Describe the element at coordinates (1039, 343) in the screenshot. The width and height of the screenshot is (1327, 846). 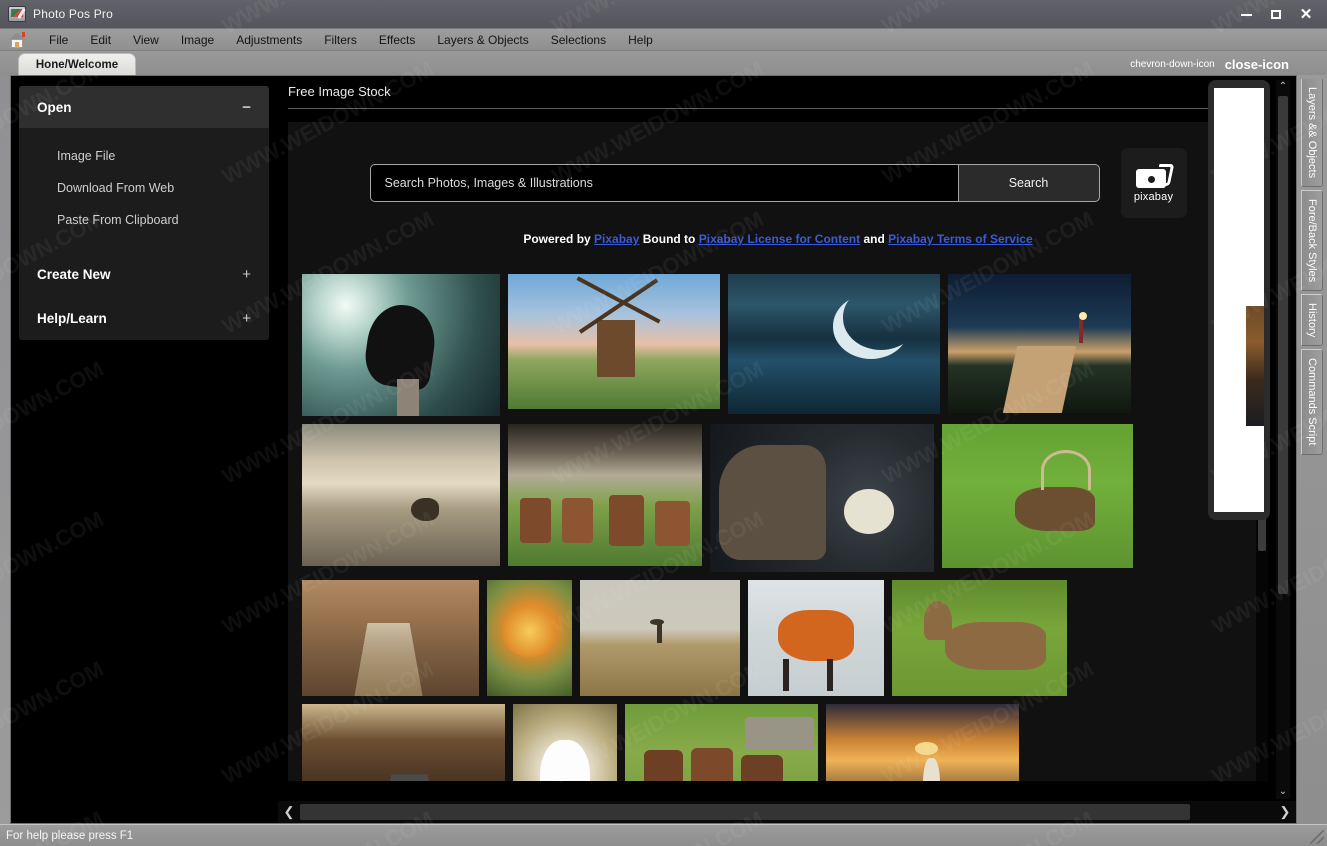
I see `thumbnail-lighthouse-path-night` at that location.